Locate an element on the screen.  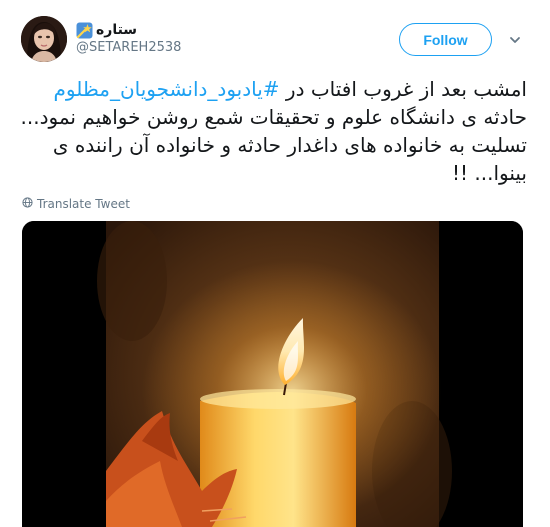
avatar-image is located at coordinates (44, 39).